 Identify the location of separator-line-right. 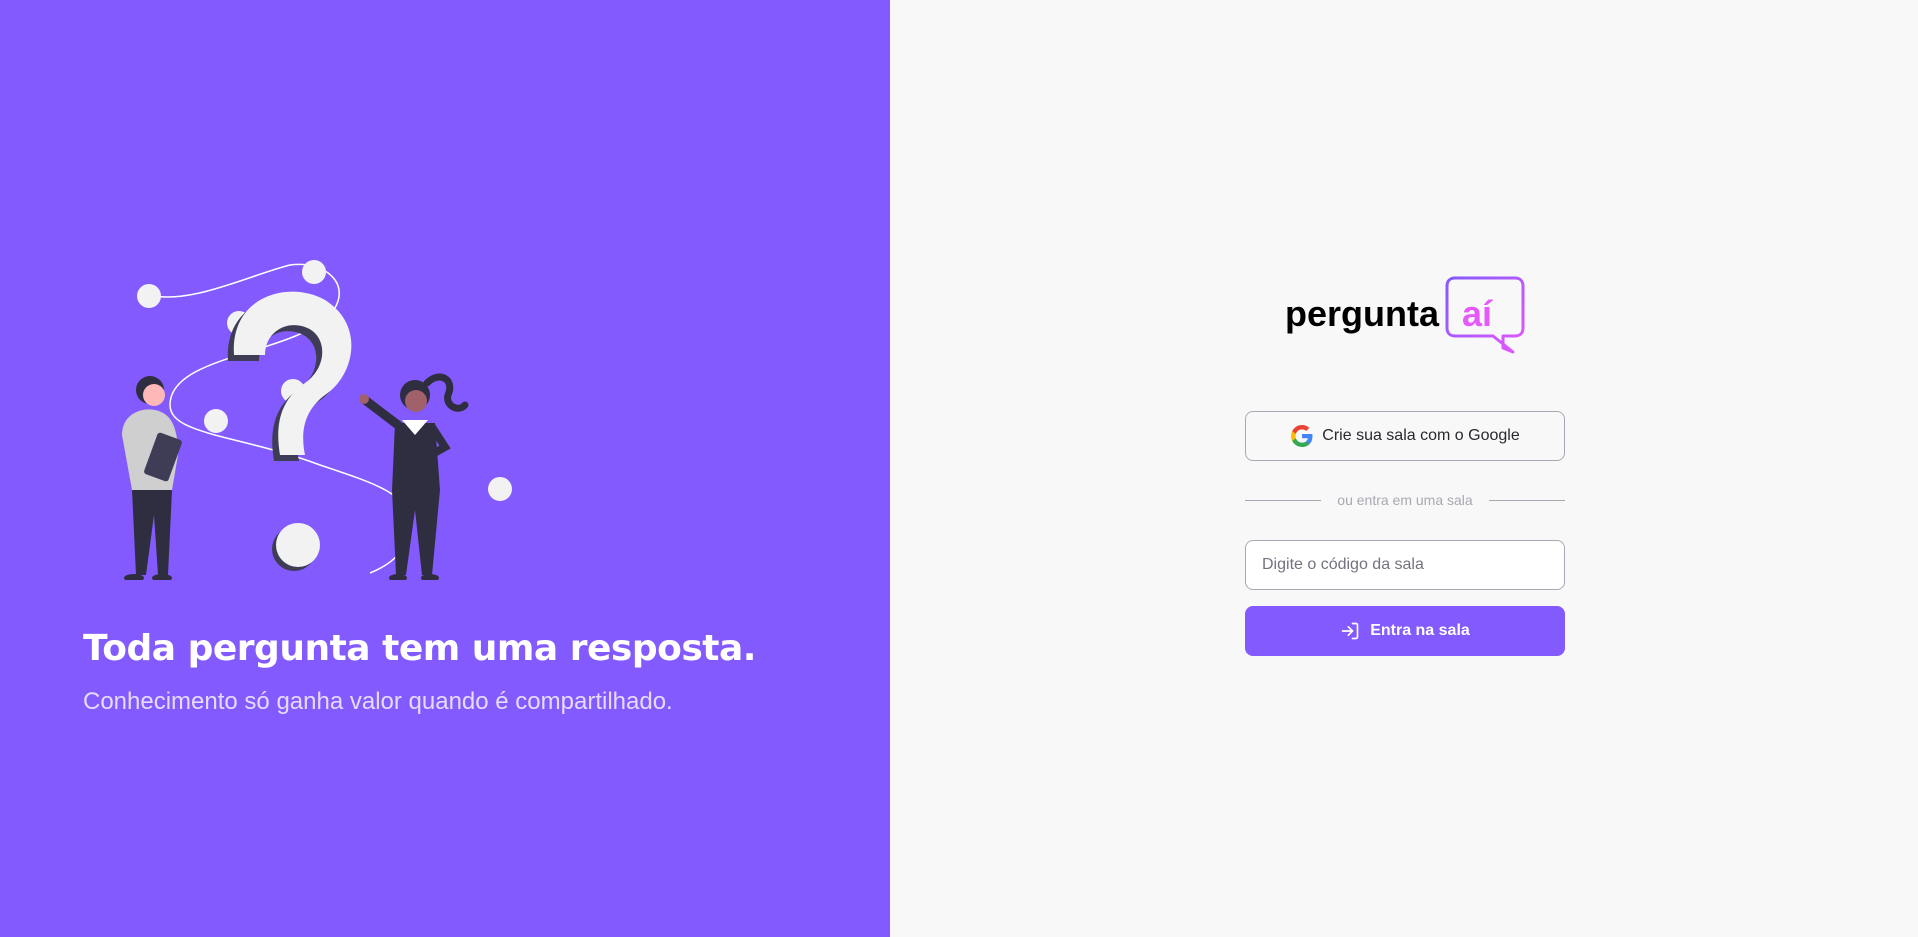
(1526, 500).